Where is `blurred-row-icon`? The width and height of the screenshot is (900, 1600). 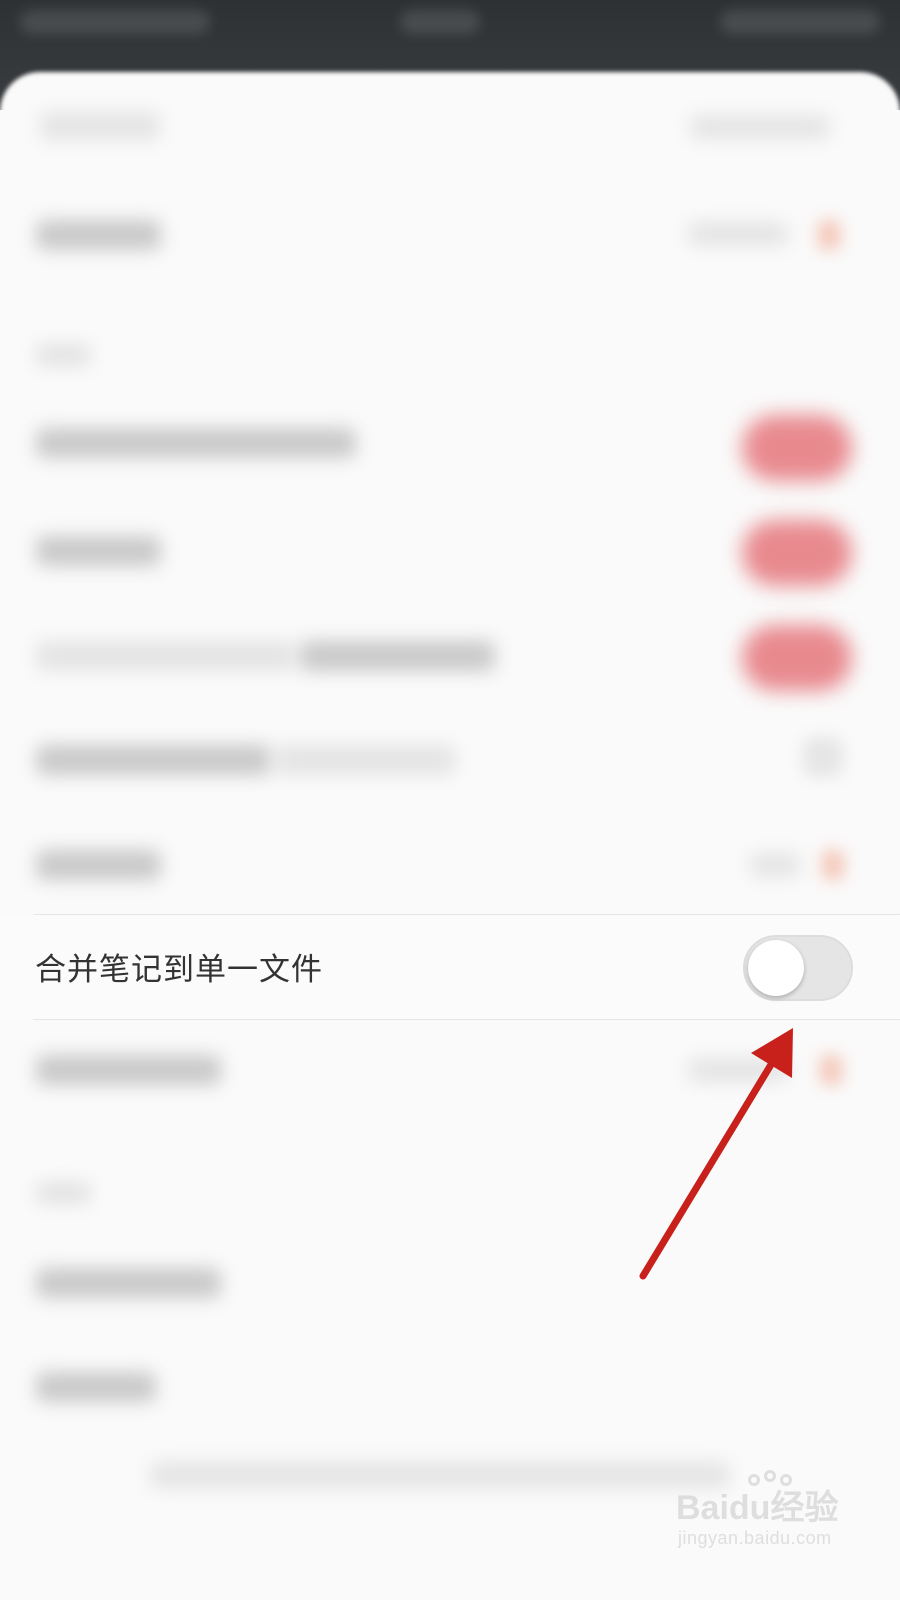
blurred-row-icon is located at coordinates (823, 757).